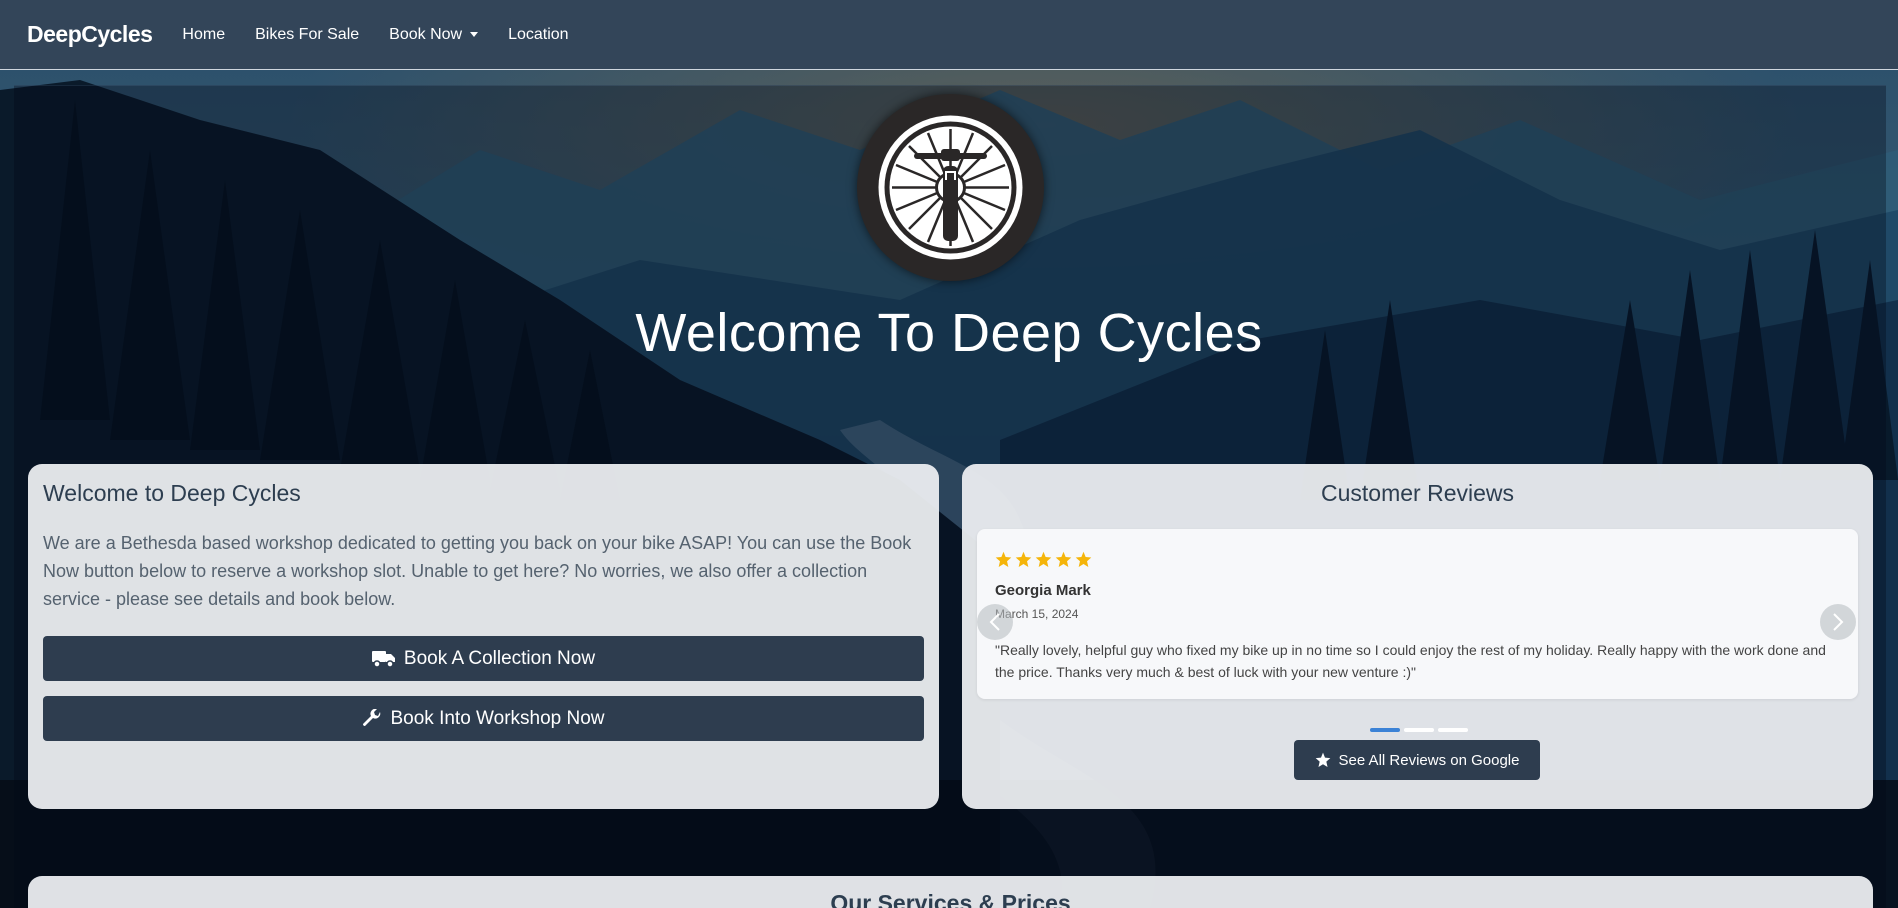 The width and height of the screenshot is (1898, 908). Describe the element at coordinates (90, 34) in the screenshot. I see `brand-logo-text: DeepCycles` at that location.